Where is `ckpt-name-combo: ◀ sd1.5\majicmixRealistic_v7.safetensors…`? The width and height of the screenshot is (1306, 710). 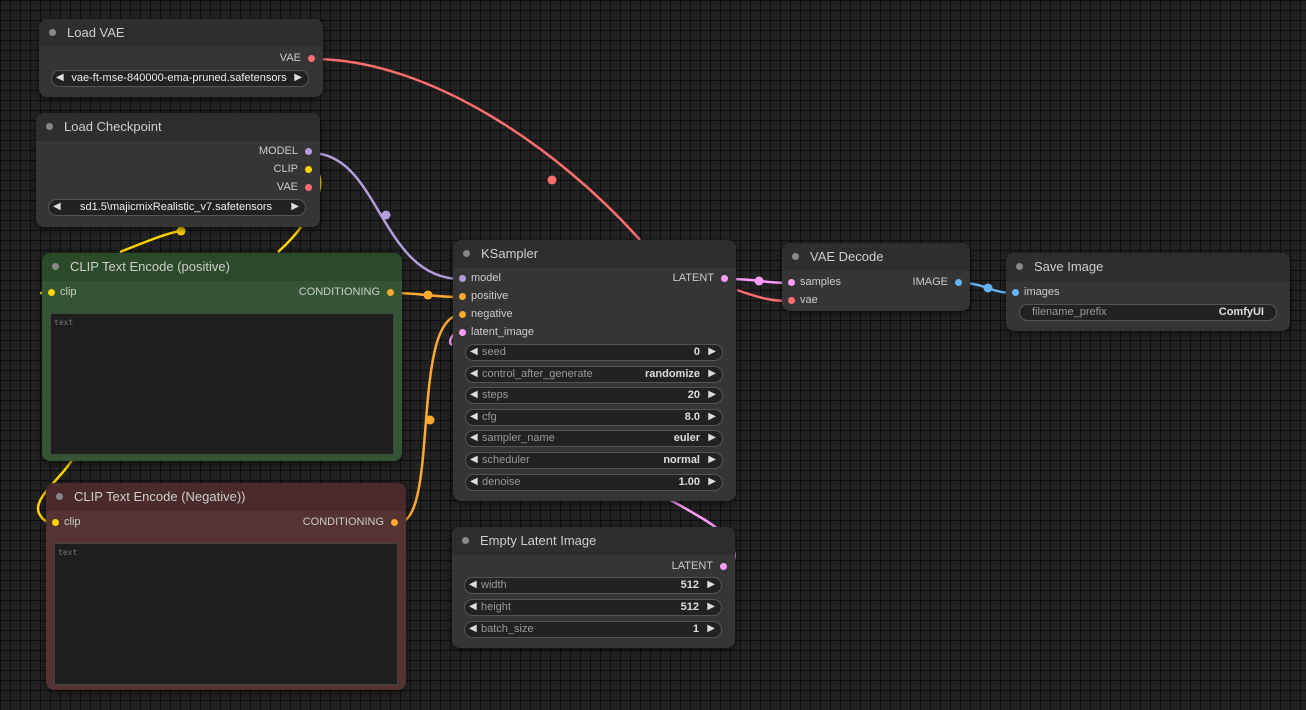 ckpt-name-combo: ◀ sd1.5\majicmixRealistic_v7.safetensors… is located at coordinates (177, 207).